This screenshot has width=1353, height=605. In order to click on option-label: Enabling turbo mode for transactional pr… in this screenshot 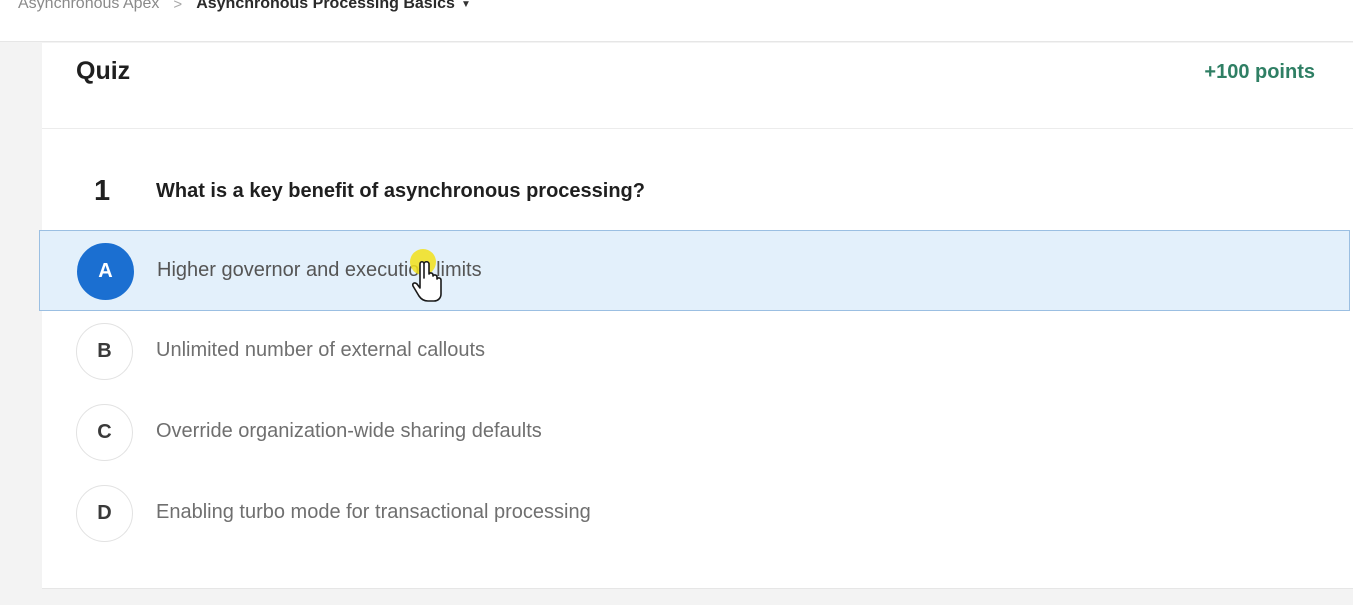, I will do `click(373, 512)`.